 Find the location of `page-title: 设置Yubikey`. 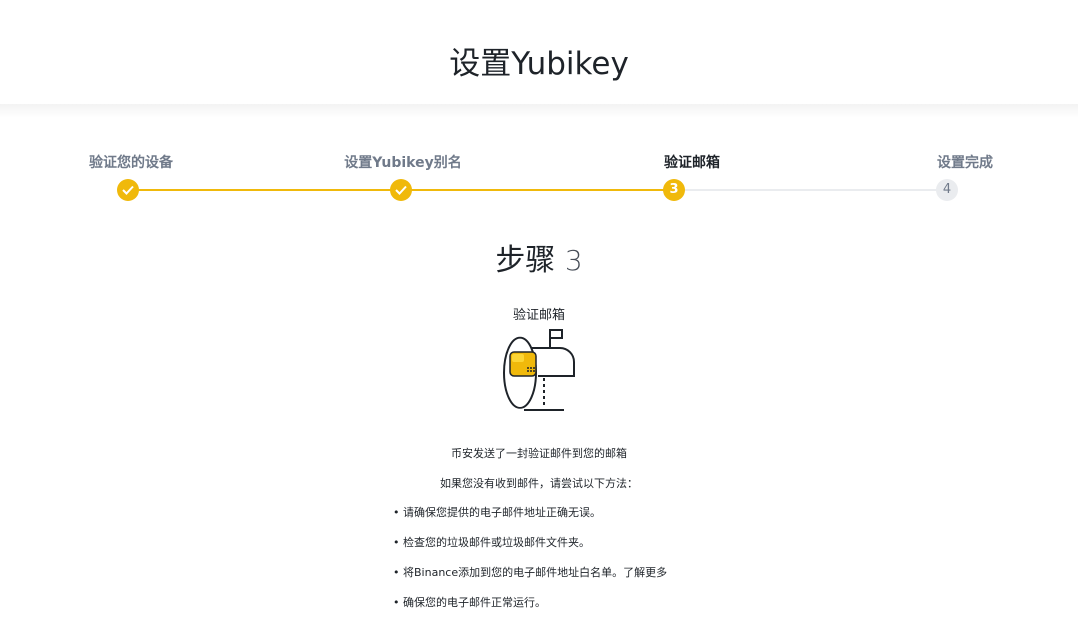

page-title: 设置Yubikey is located at coordinates (539, 64).